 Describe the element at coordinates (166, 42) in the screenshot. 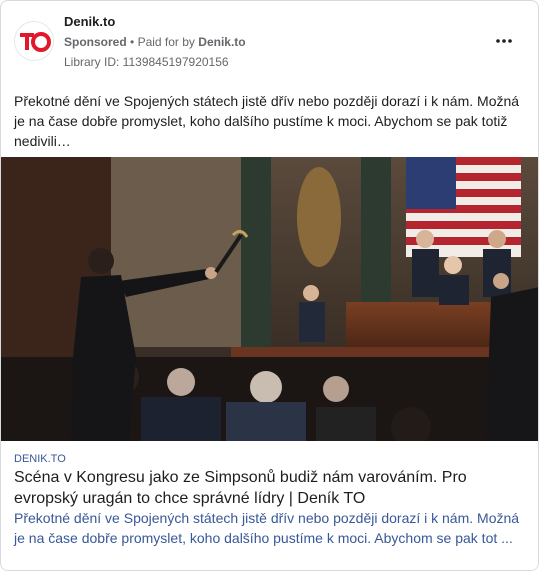

I see `paid-for-prefix: Paid for by` at that location.